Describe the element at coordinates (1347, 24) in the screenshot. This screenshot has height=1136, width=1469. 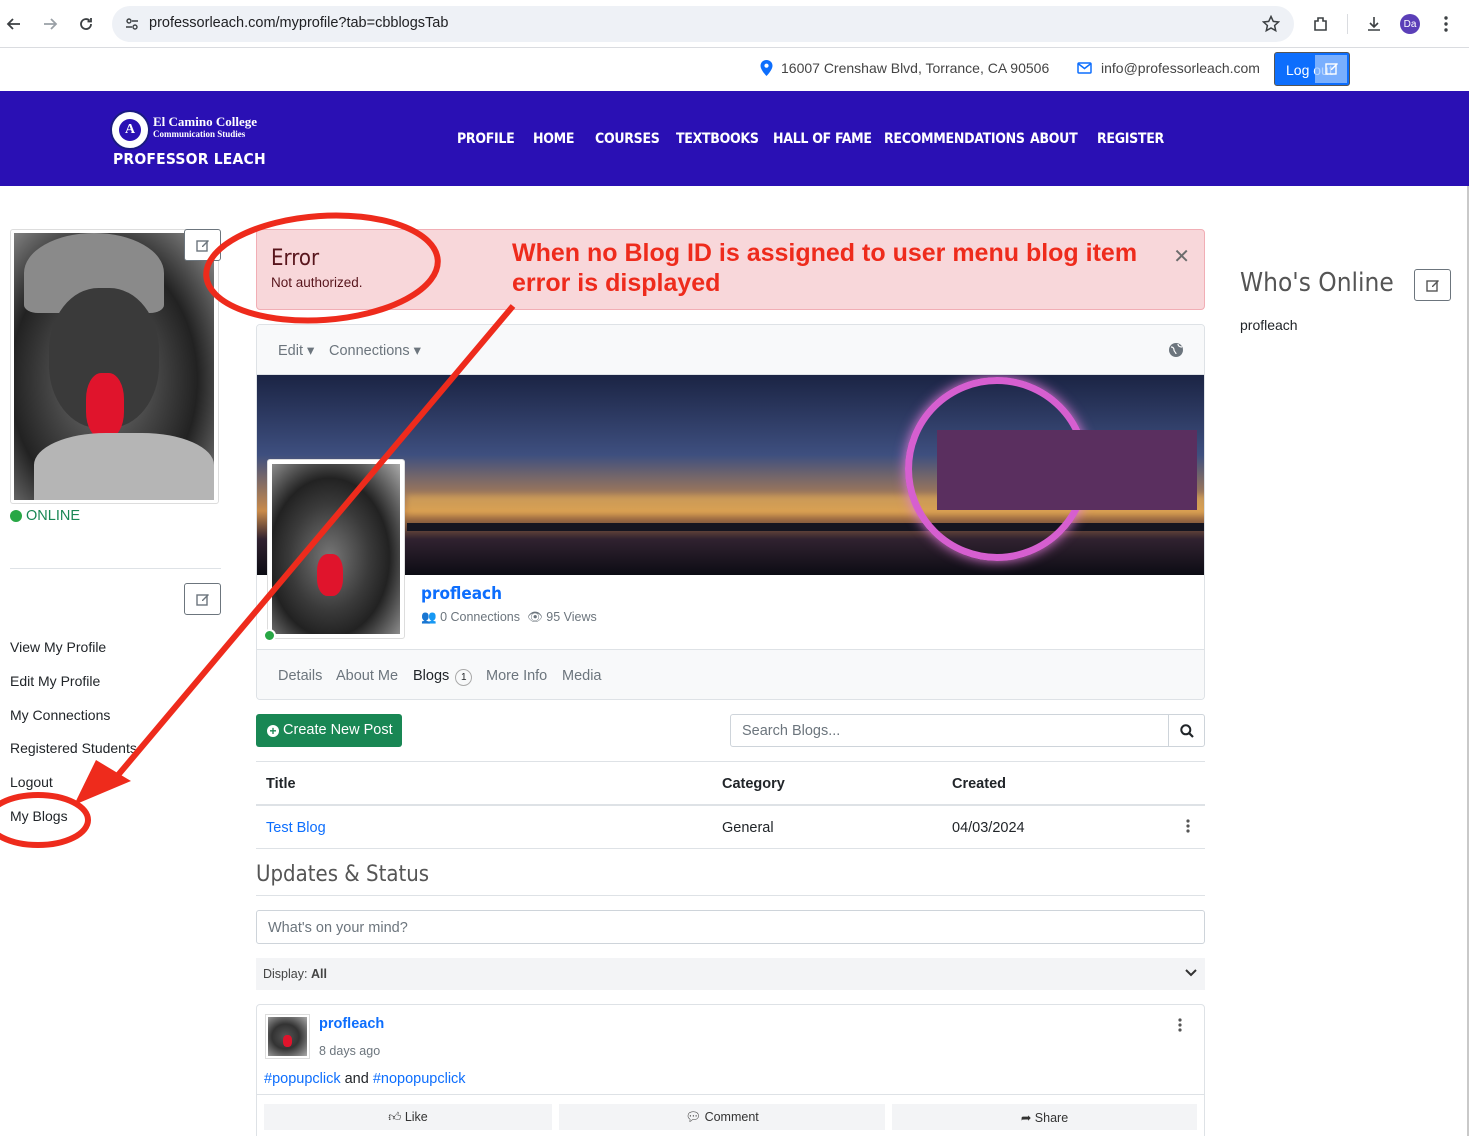
I see `toolbar-divider` at that location.